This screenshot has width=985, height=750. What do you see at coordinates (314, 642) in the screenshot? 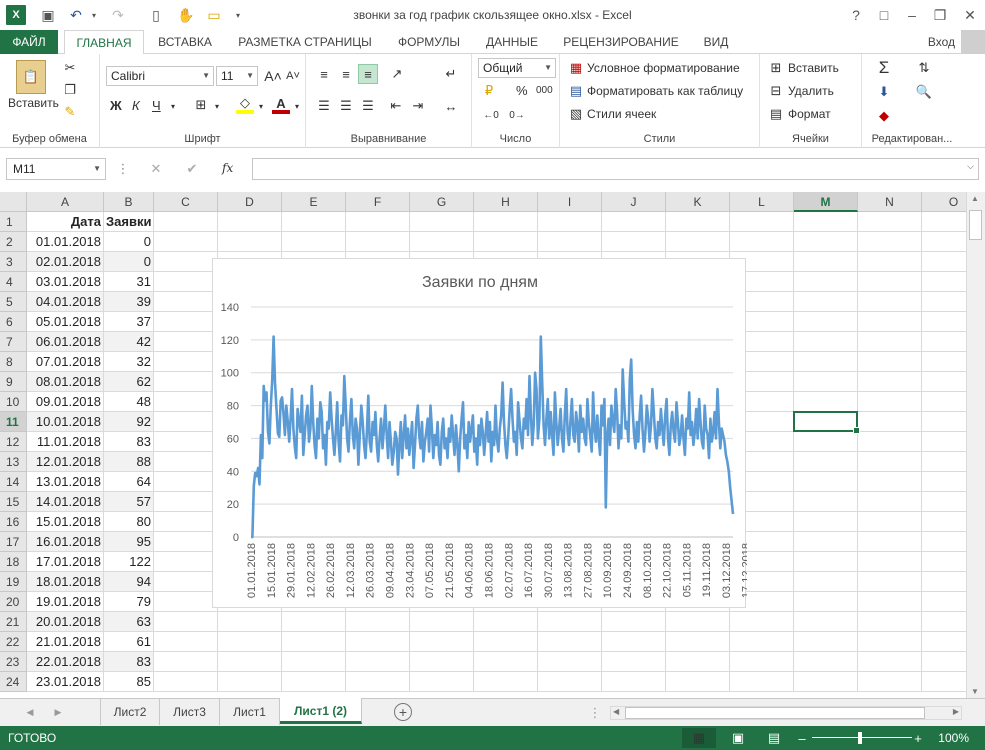
I see `cell-e22` at bounding box center [314, 642].